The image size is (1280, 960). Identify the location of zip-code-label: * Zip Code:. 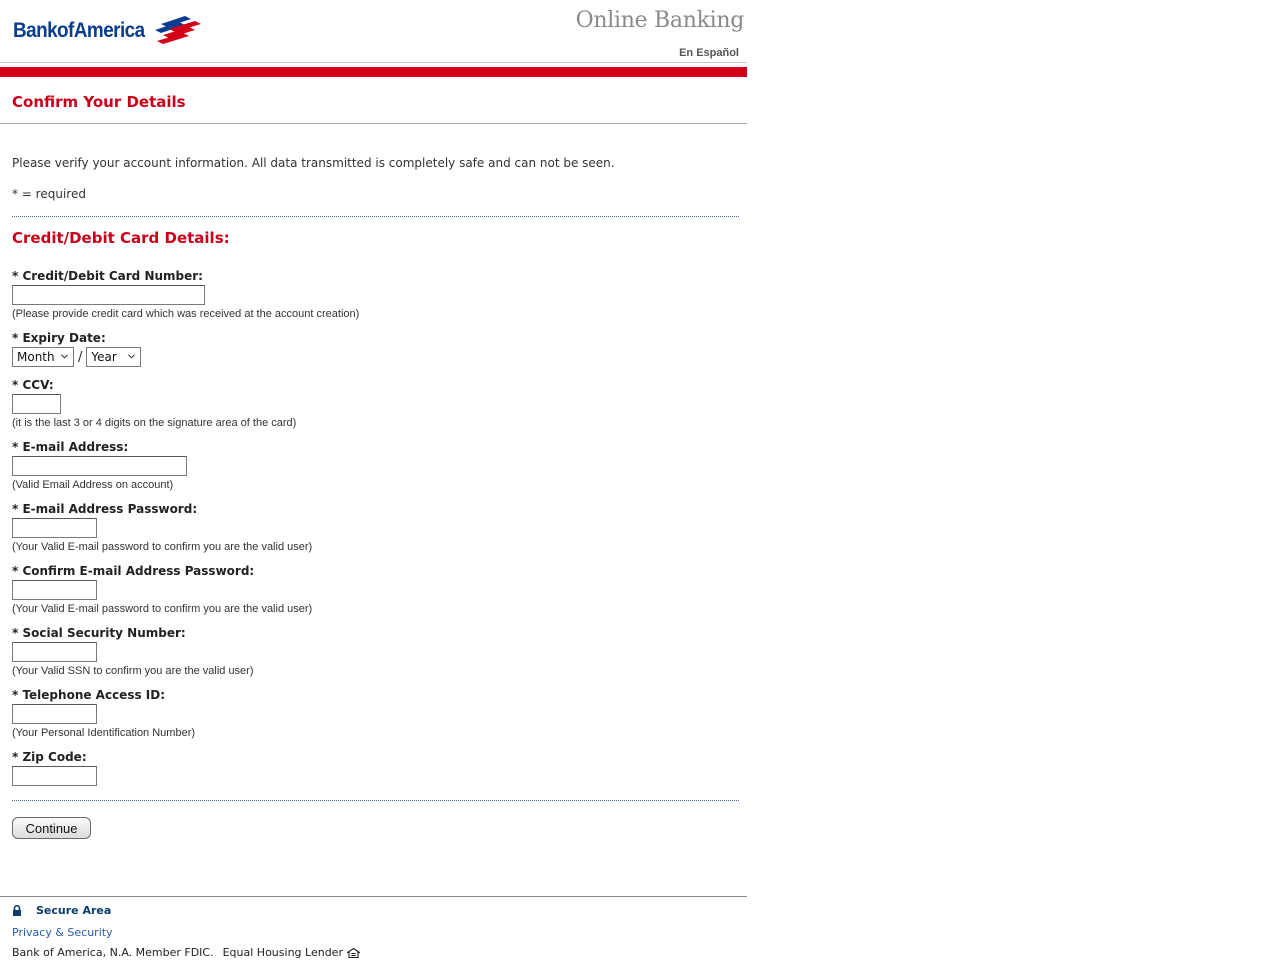
(49, 757).